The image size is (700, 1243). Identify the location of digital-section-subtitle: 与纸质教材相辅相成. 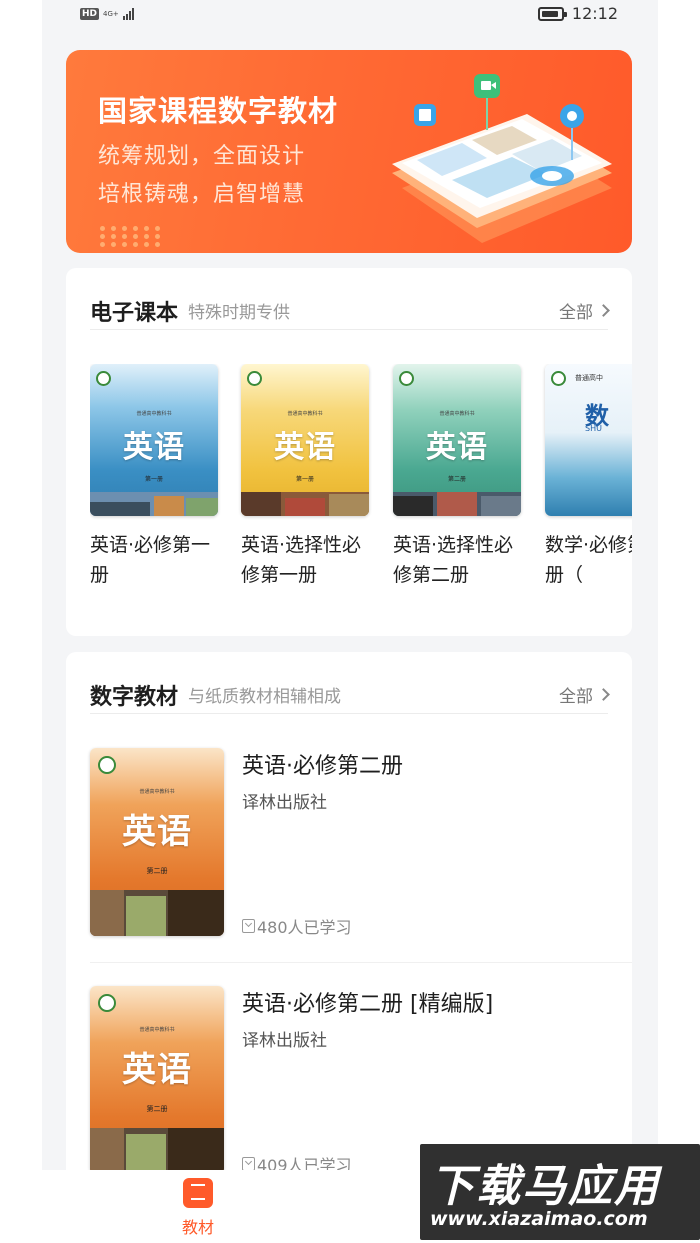
(265, 697).